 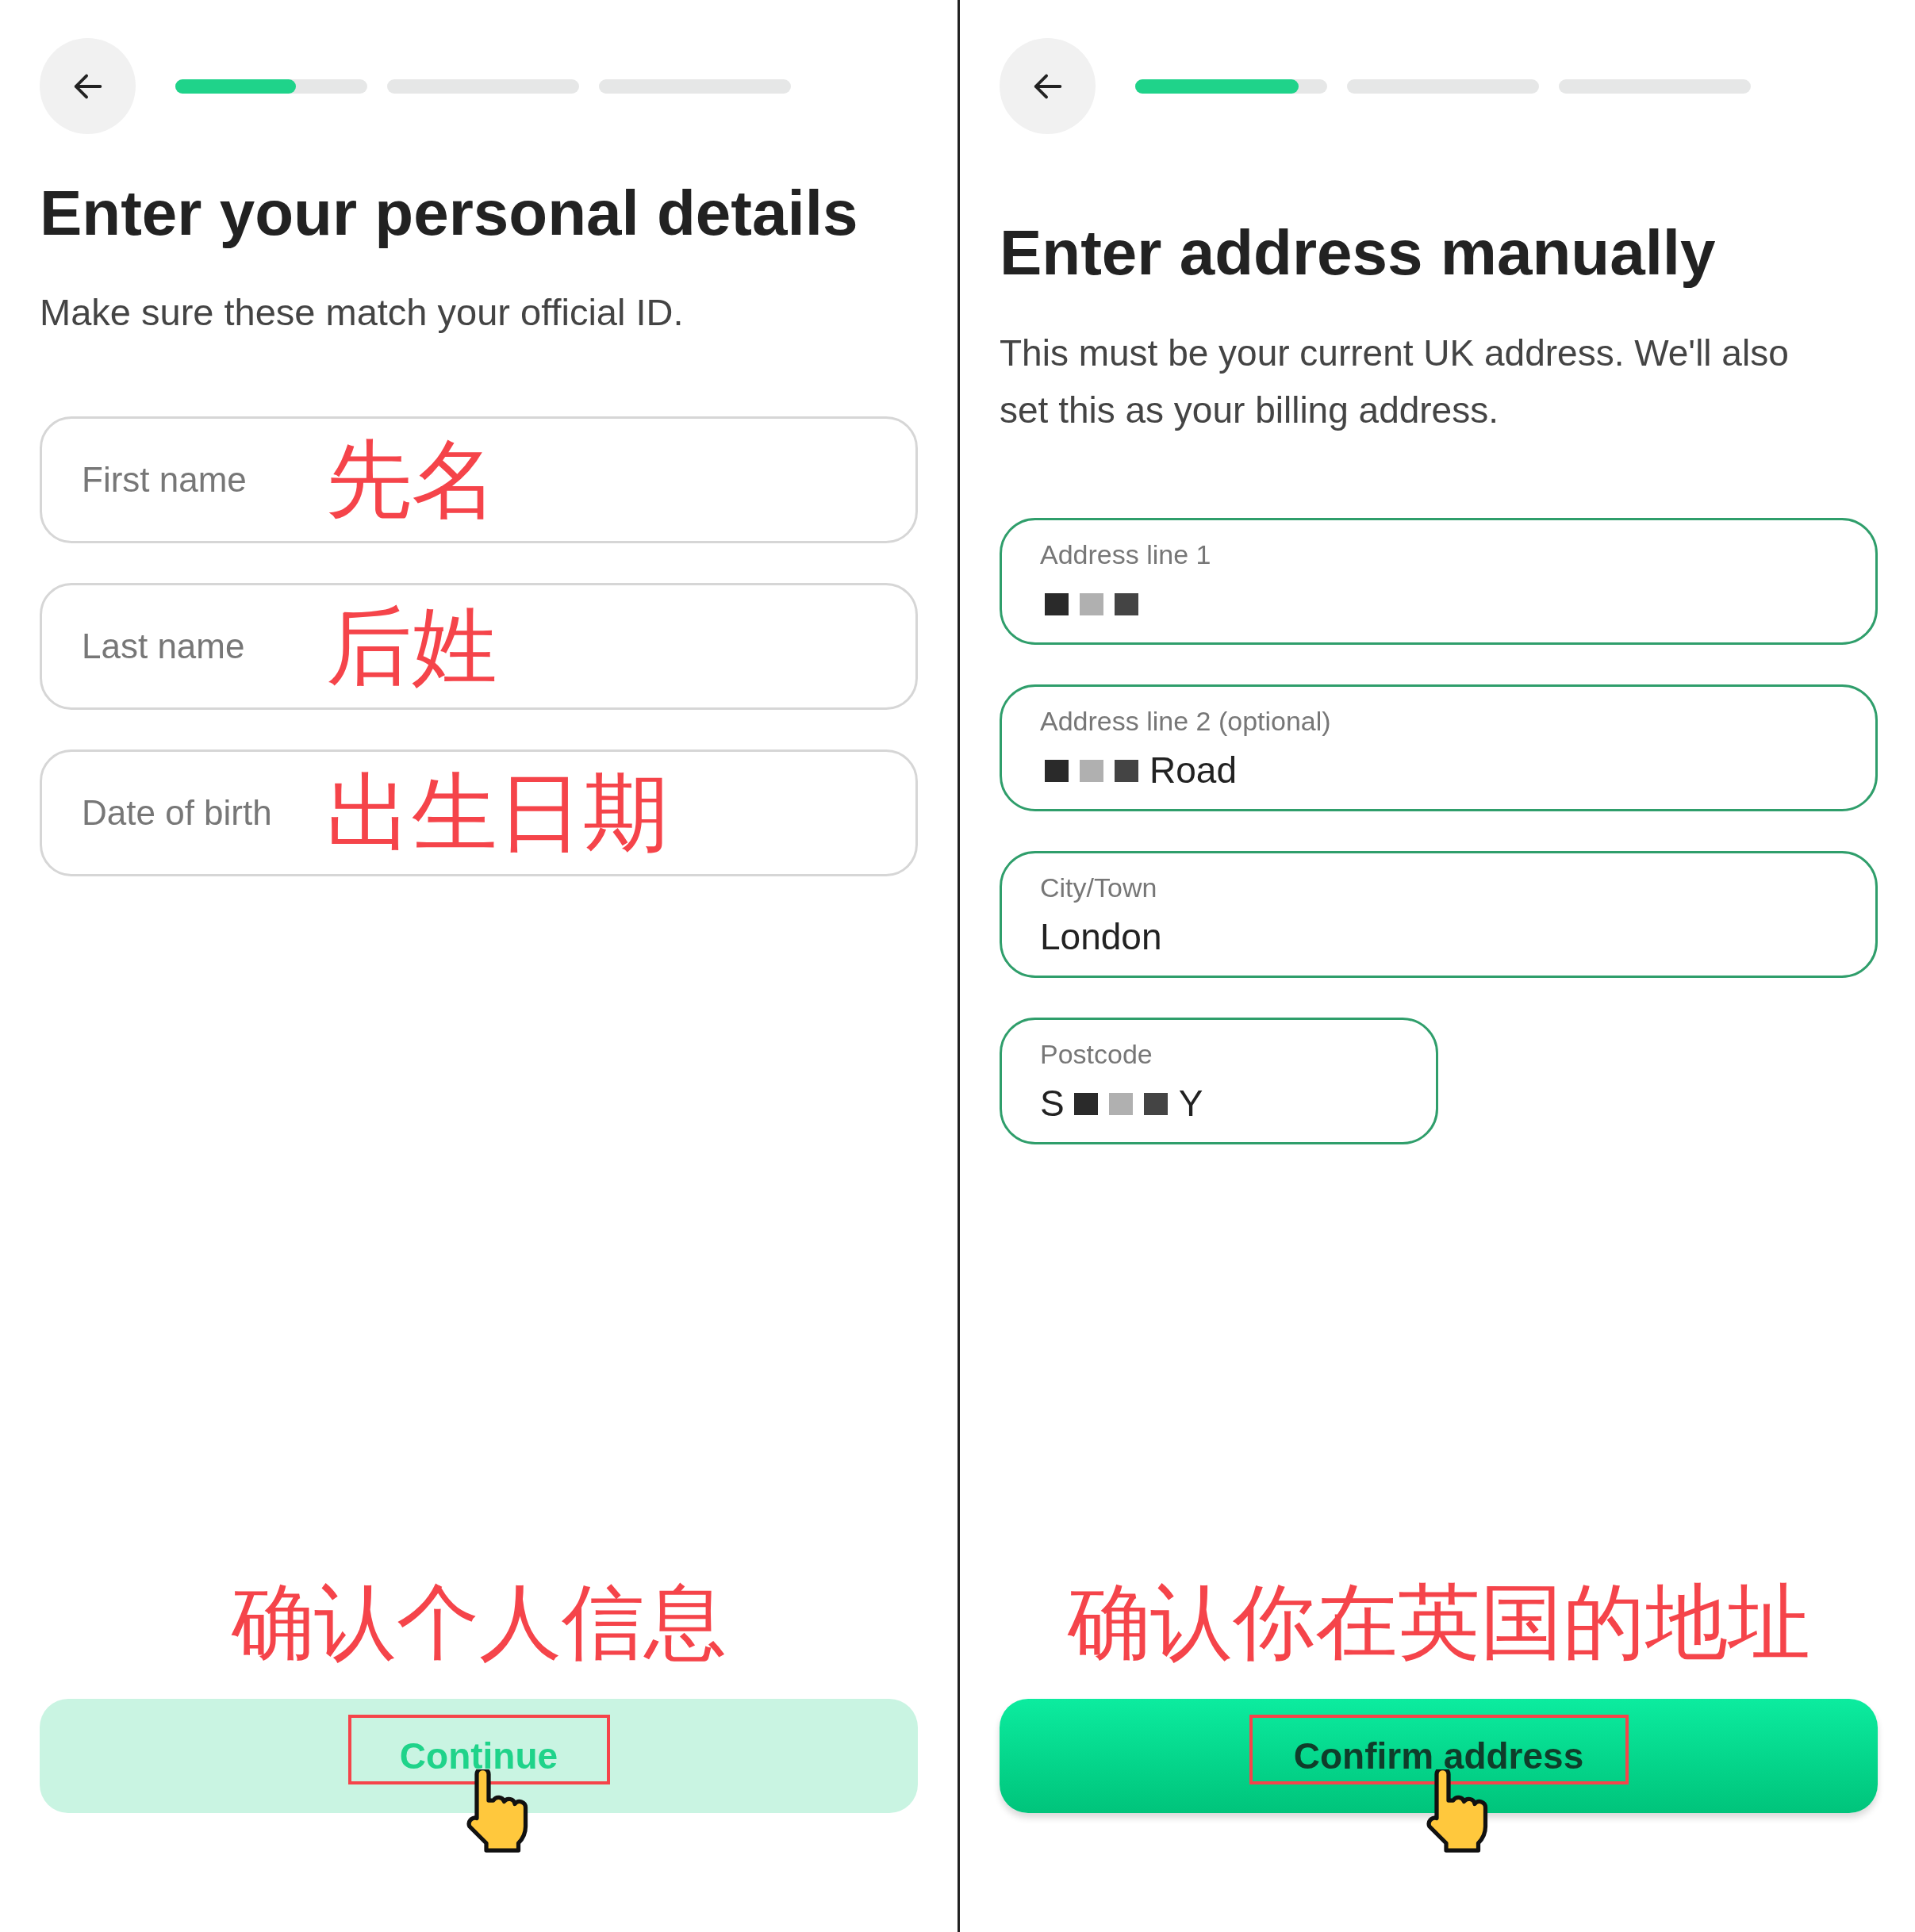 I want to click on page-title: Enter address manually, so click(x=1358, y=253).